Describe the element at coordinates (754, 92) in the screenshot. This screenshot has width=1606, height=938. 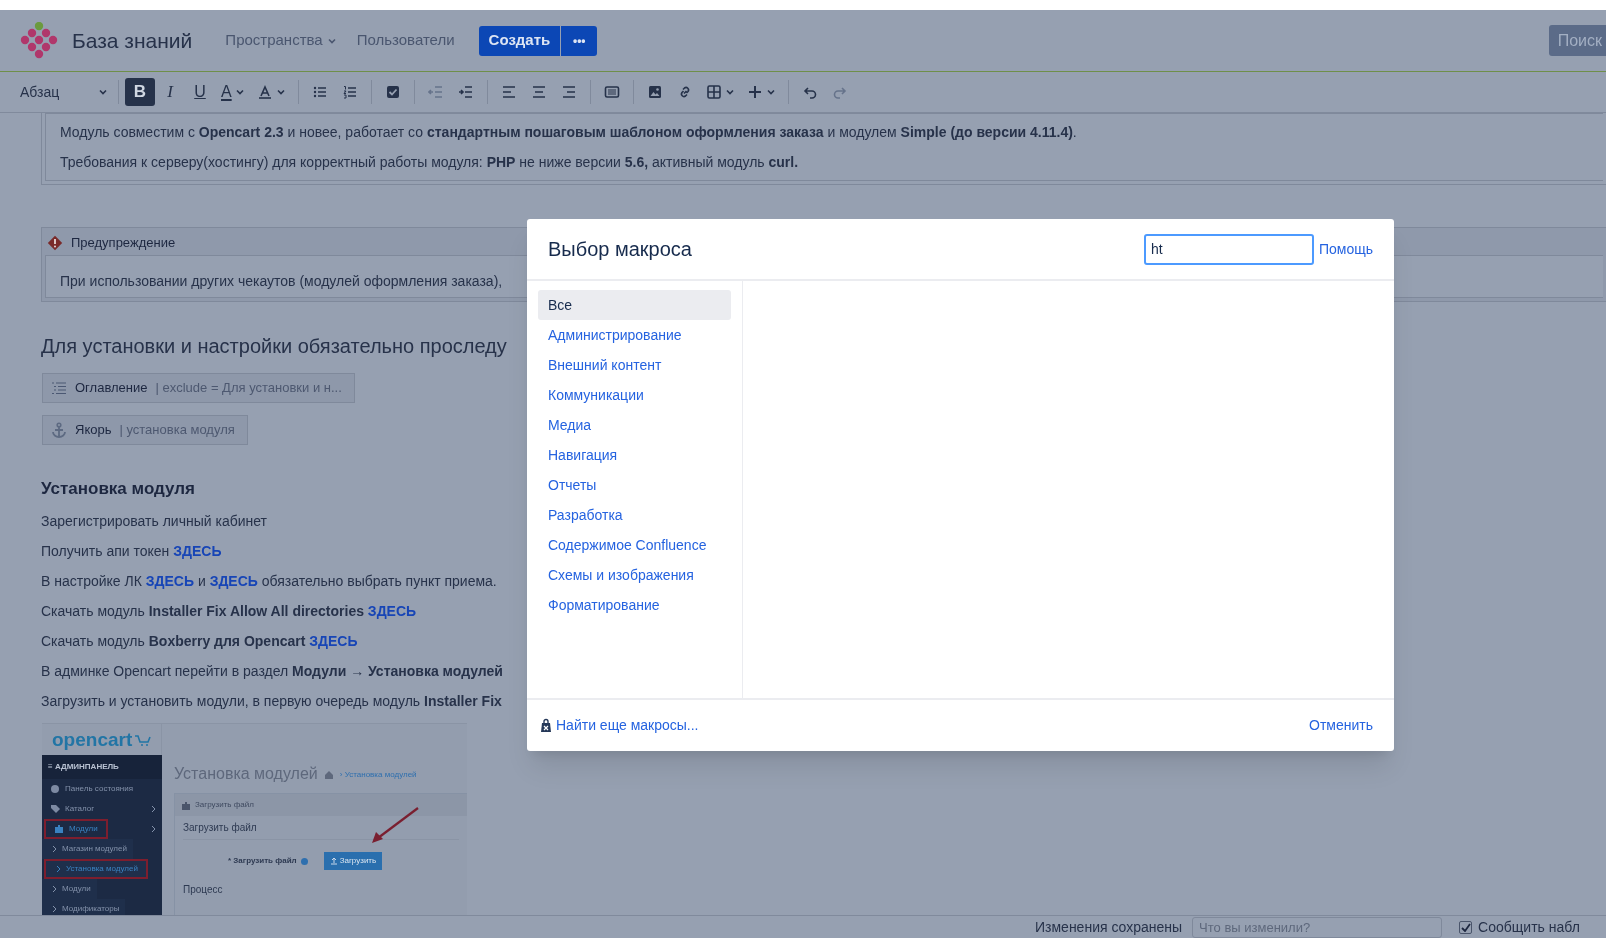
I see `plus-icon` at that location.